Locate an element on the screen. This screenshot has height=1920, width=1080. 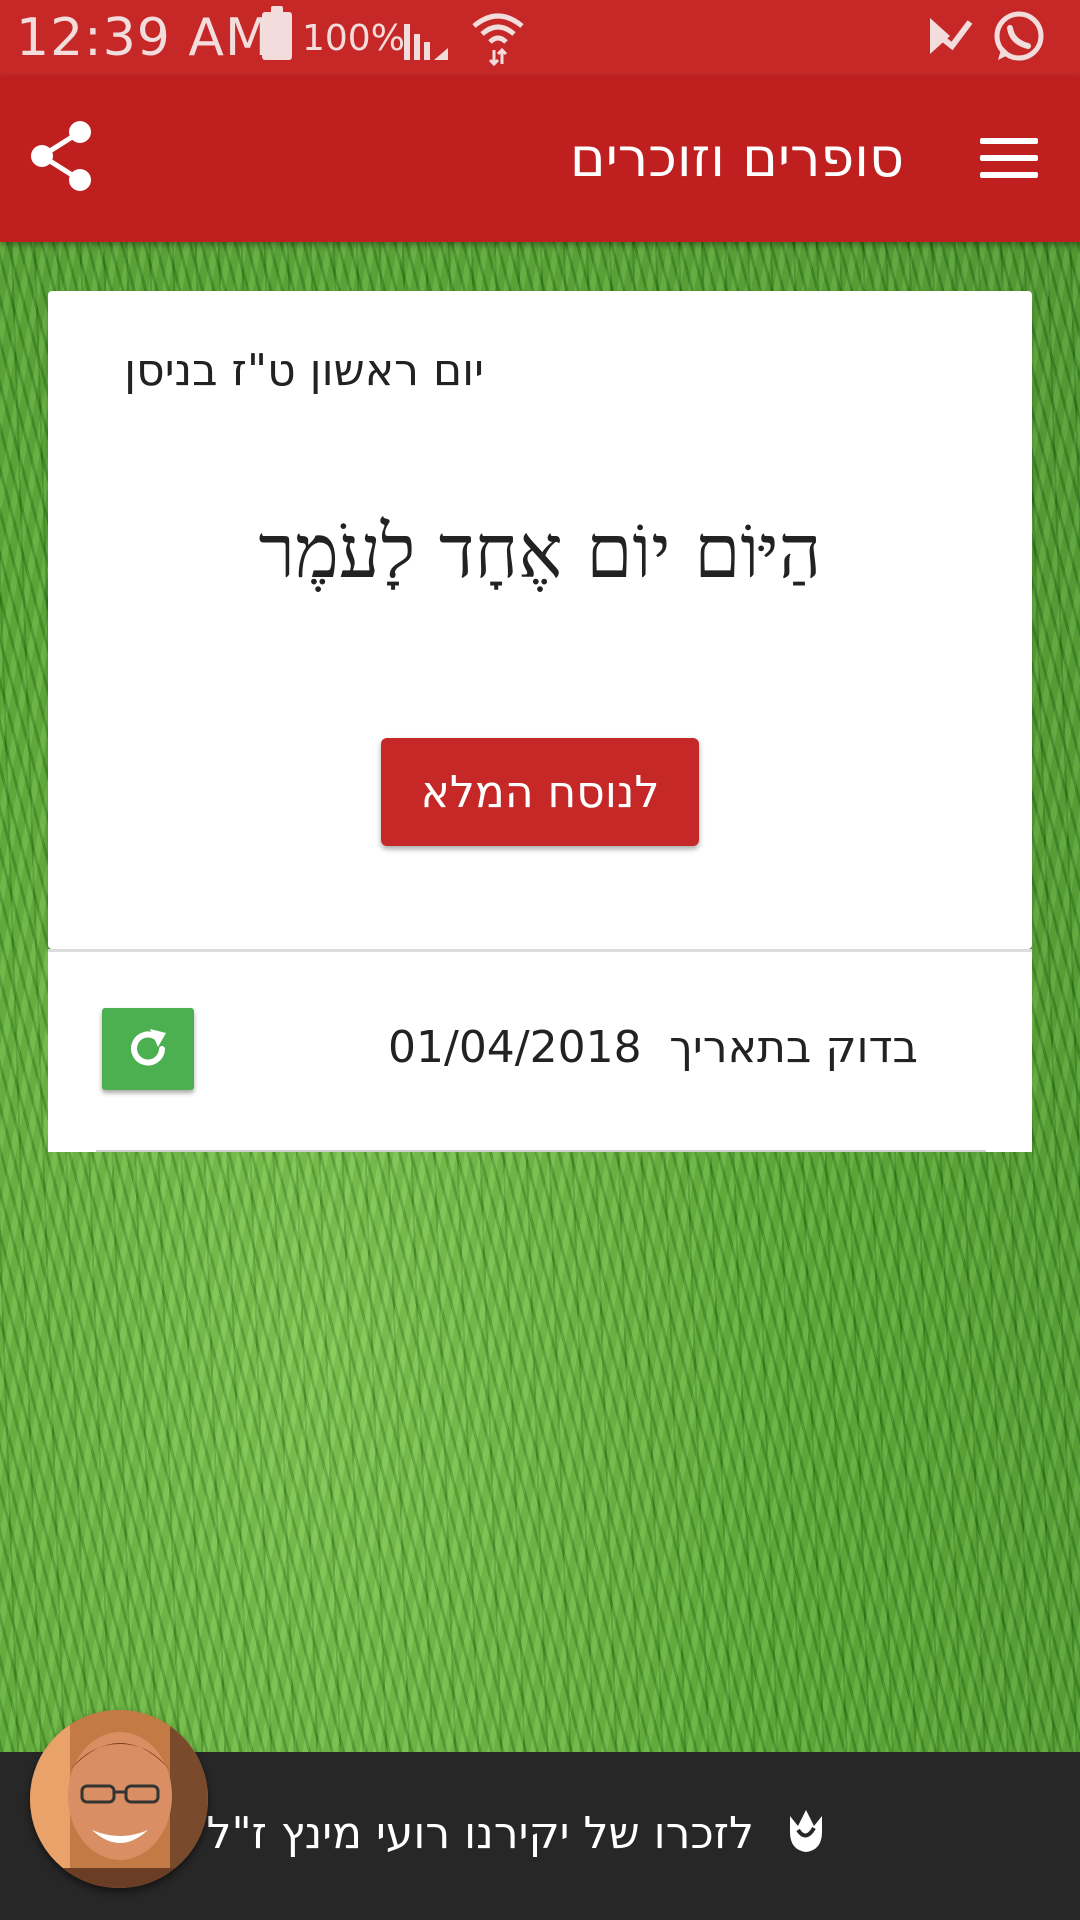
avatar-portrait is located at coordinates (119, 1799).